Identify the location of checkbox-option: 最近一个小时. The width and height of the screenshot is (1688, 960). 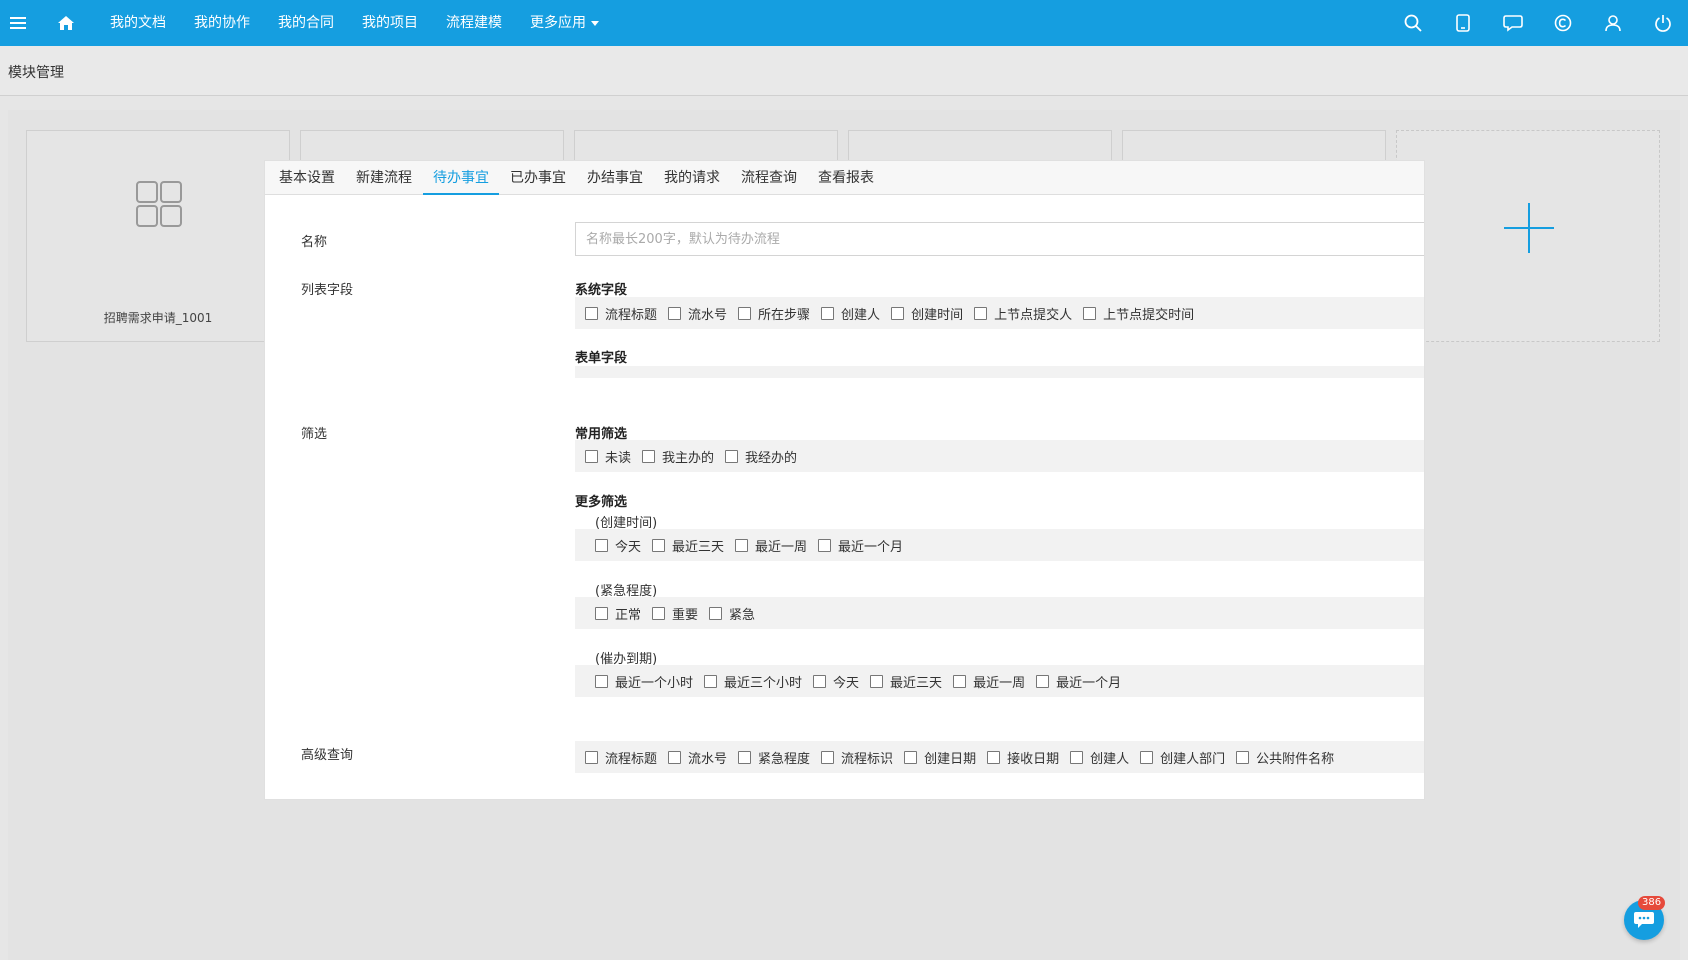
(644, 681).